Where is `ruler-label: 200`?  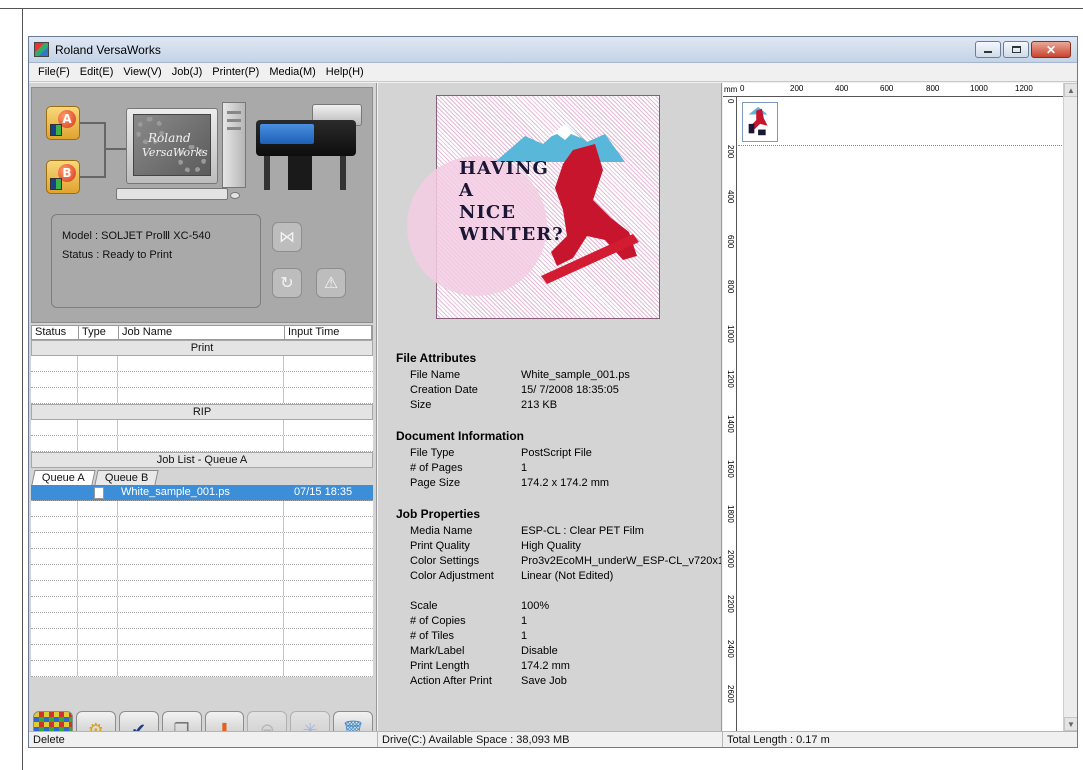 ruler-label: 200 is located at coordinates (797, 88).